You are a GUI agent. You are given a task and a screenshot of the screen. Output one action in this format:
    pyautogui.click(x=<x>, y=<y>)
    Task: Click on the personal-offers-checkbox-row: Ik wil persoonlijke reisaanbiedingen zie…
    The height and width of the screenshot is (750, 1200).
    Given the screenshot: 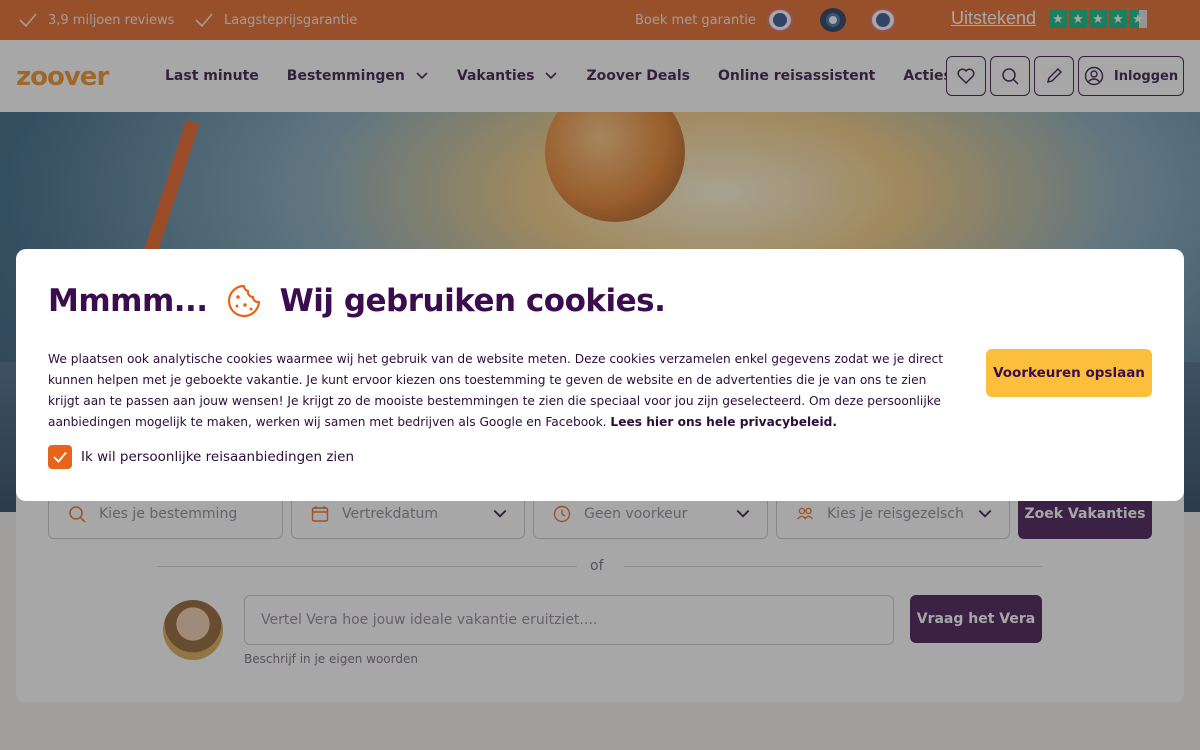 What is the action you would take?
    pyautogui.click(x=201, y=457)
    